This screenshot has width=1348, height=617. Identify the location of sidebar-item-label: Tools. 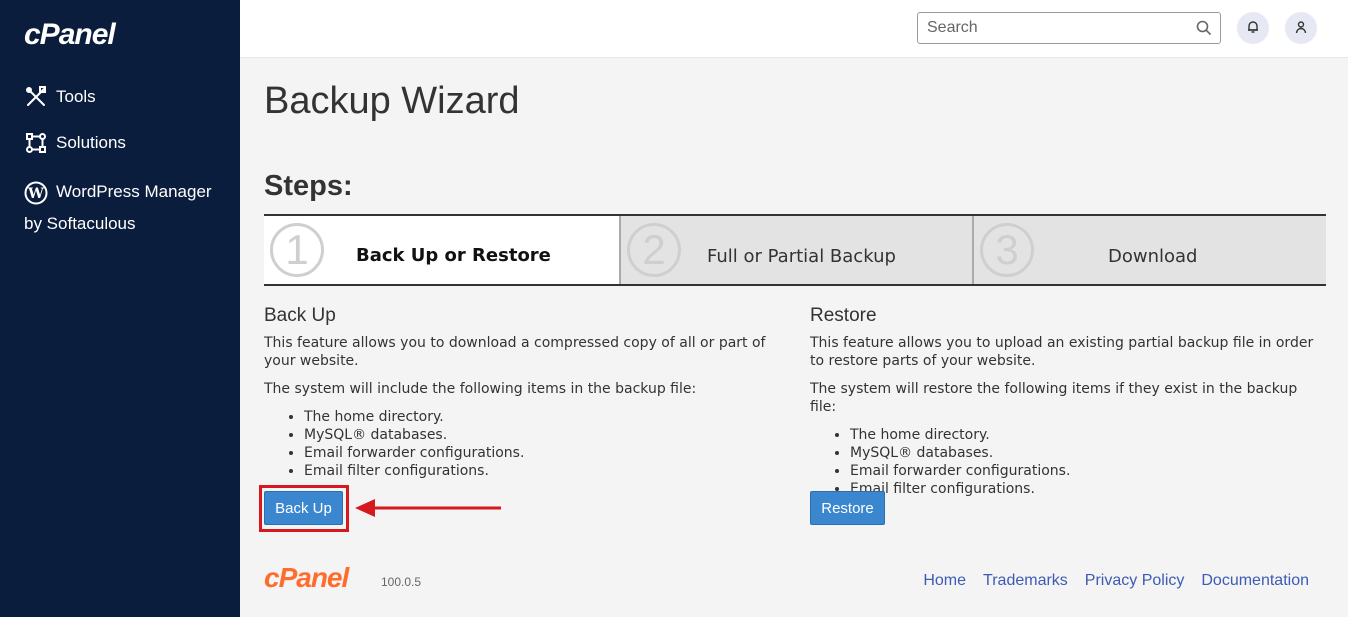
(76, 96).